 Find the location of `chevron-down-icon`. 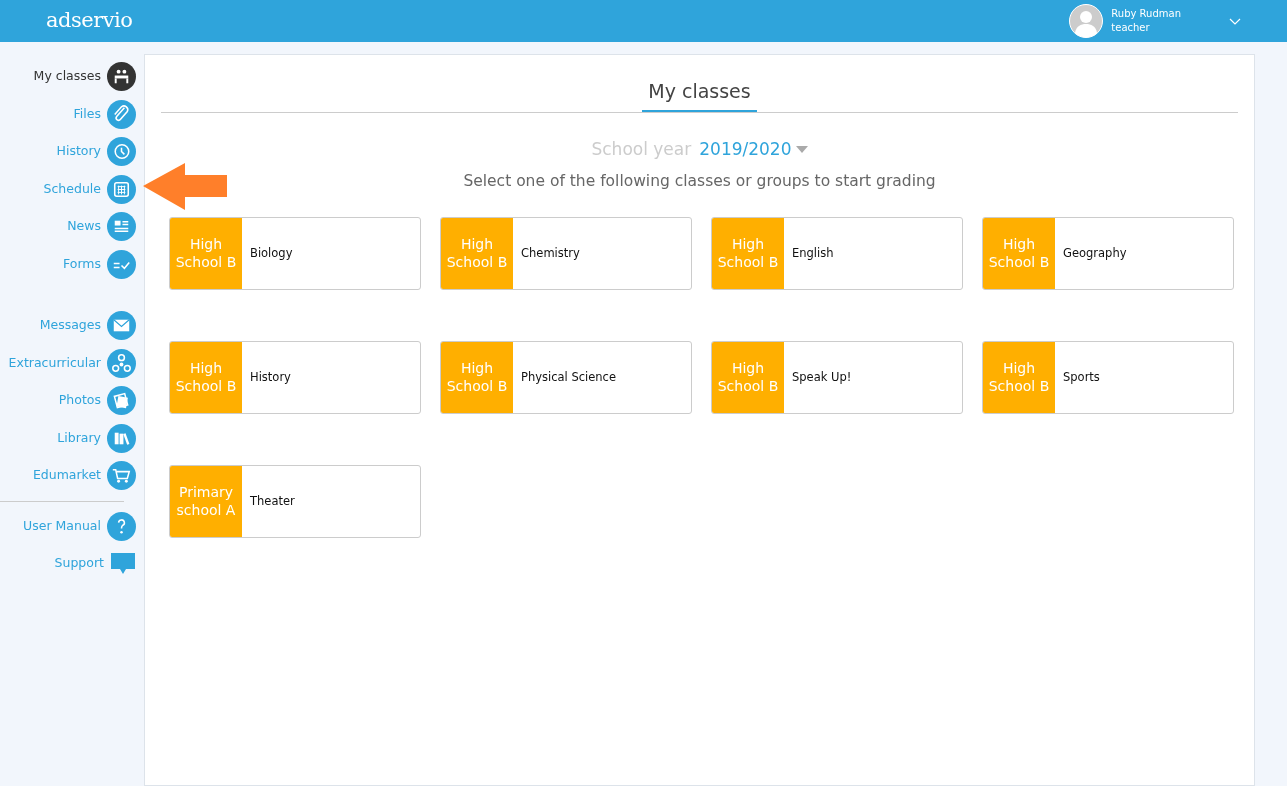

chevron-down-icon is located at coordinates (1235, 21).